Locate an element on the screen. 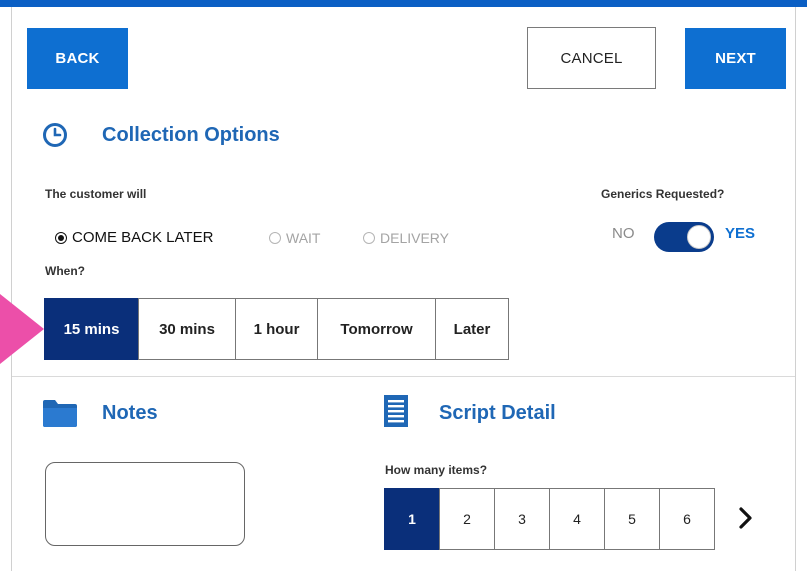  how-many-items-label: How many items? is located at coordinates (436, 470).